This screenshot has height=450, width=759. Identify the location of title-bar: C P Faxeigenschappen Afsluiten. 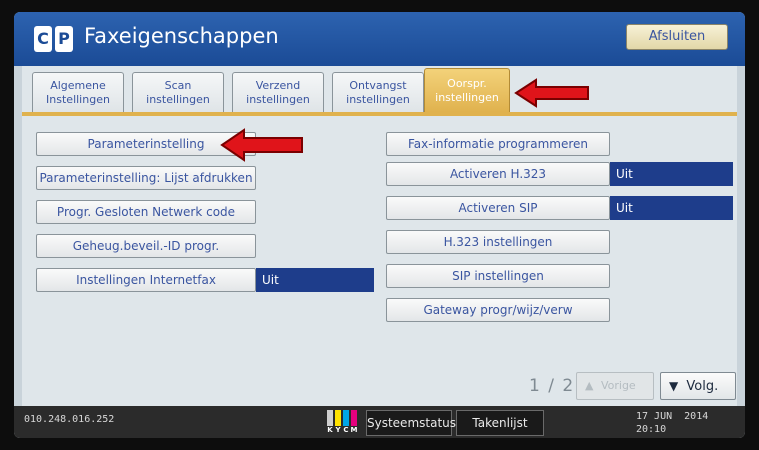
(379, 39).